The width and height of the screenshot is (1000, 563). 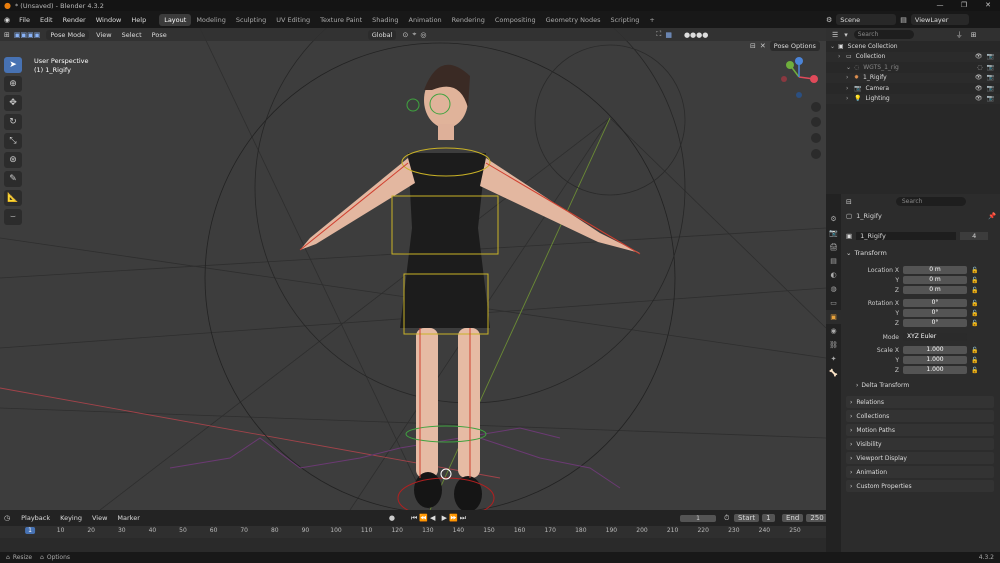 I want to click on constraints-tab-icon: ⛓, so click(x=833, y=345).